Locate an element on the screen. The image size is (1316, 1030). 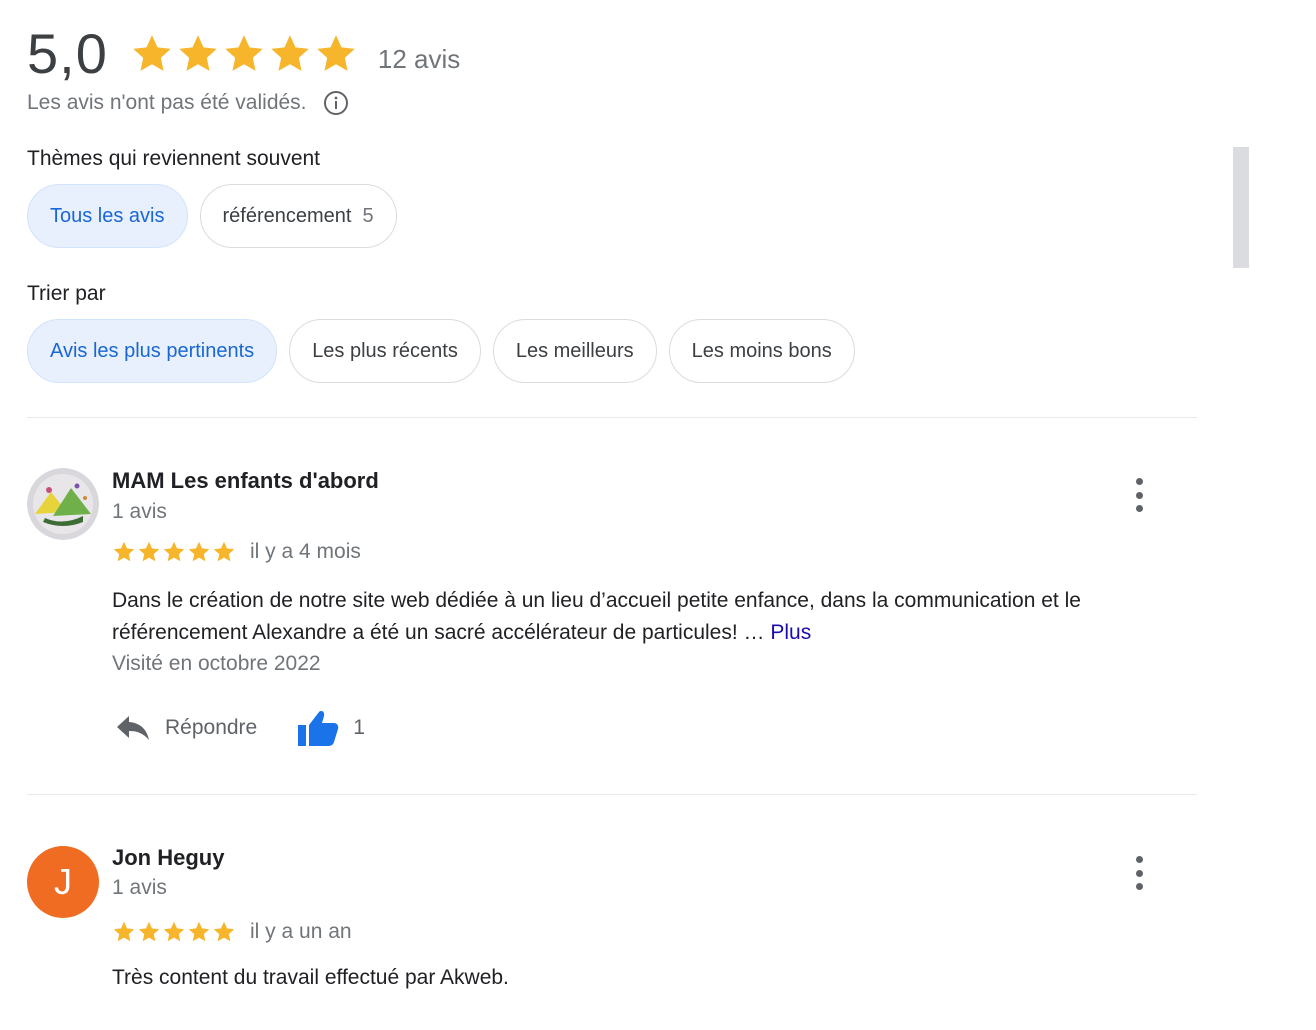
review-rating: il y a un an is located at coordinates (232, 932).